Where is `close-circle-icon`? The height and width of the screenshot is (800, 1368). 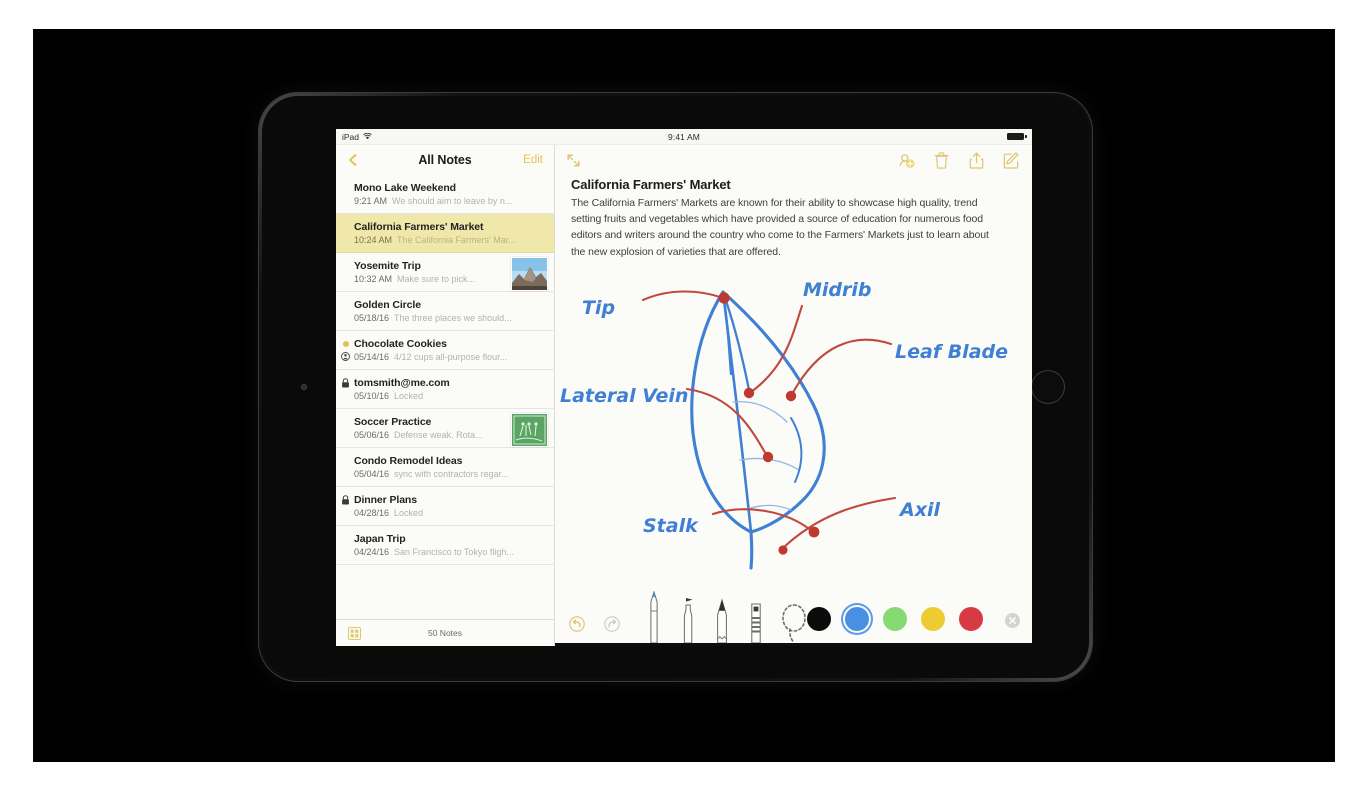 close-circle-icon is located at coordinates (1012, 620).